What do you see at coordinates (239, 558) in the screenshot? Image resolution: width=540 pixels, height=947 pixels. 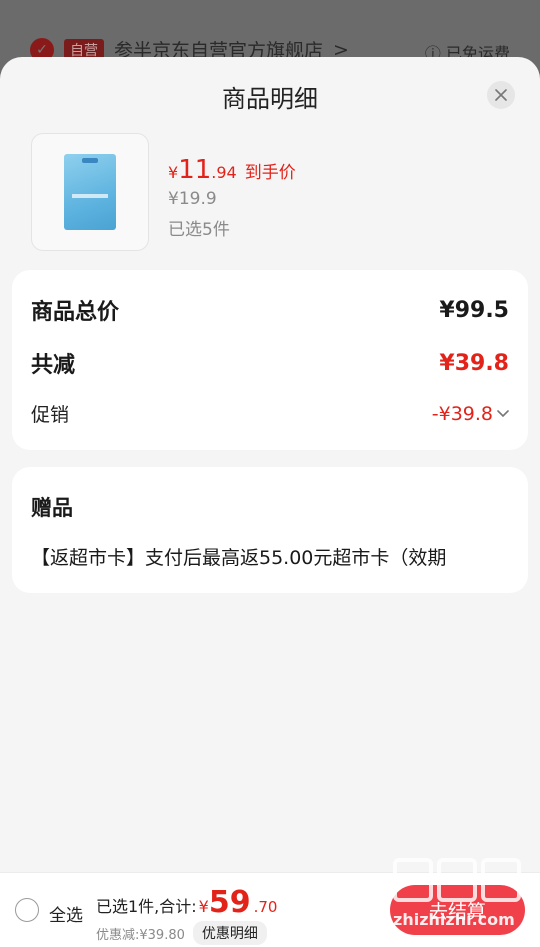 I see `gift-description: 【返超市卡】支付后最高返55.00元超市卡（效期` at bounding box center [239, 558].